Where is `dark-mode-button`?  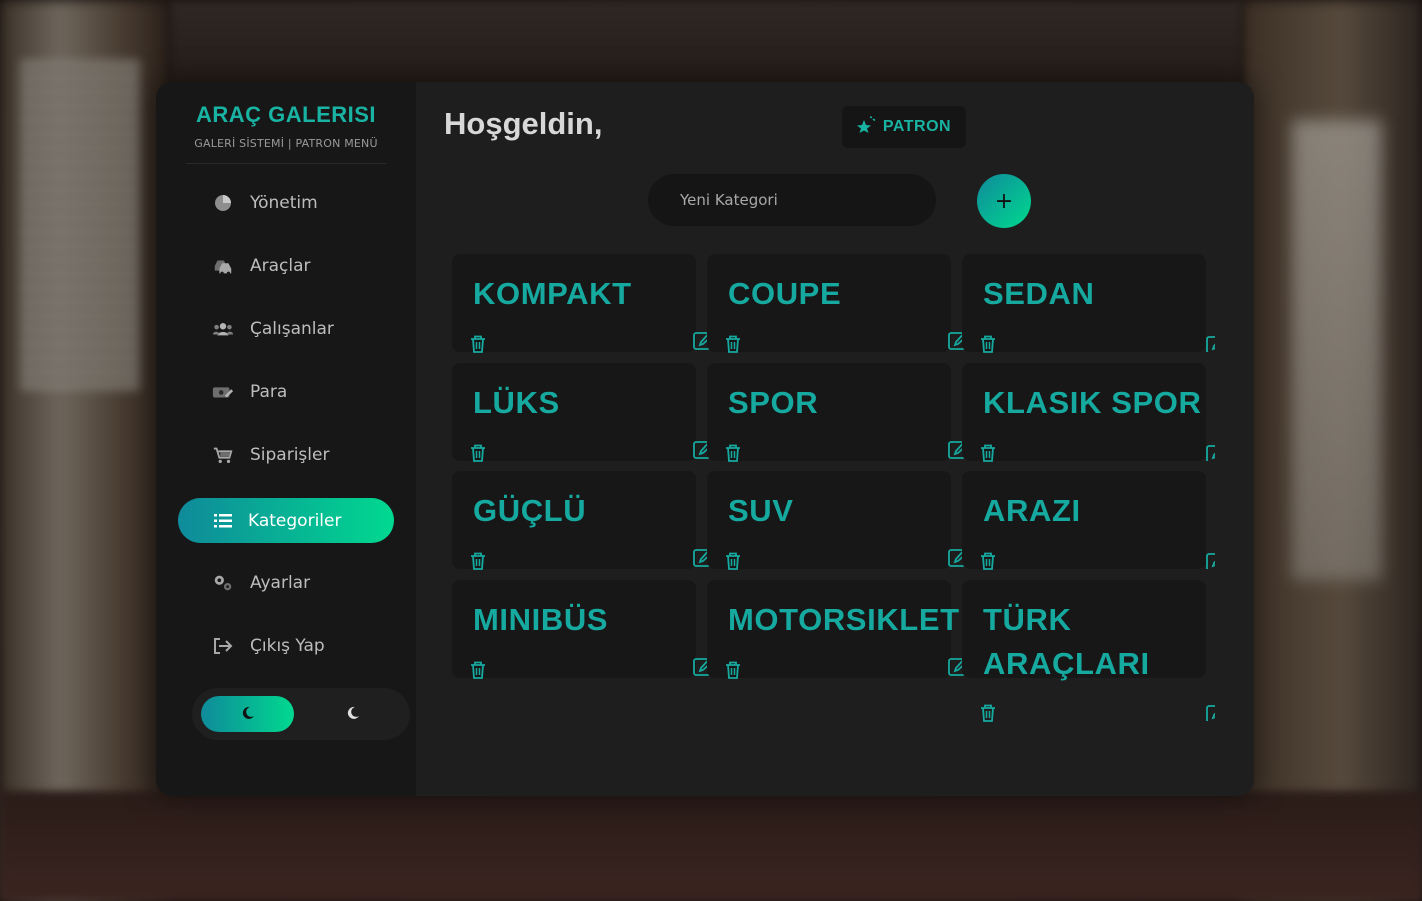 dark-mode-button is located at coordinates (247, 714).